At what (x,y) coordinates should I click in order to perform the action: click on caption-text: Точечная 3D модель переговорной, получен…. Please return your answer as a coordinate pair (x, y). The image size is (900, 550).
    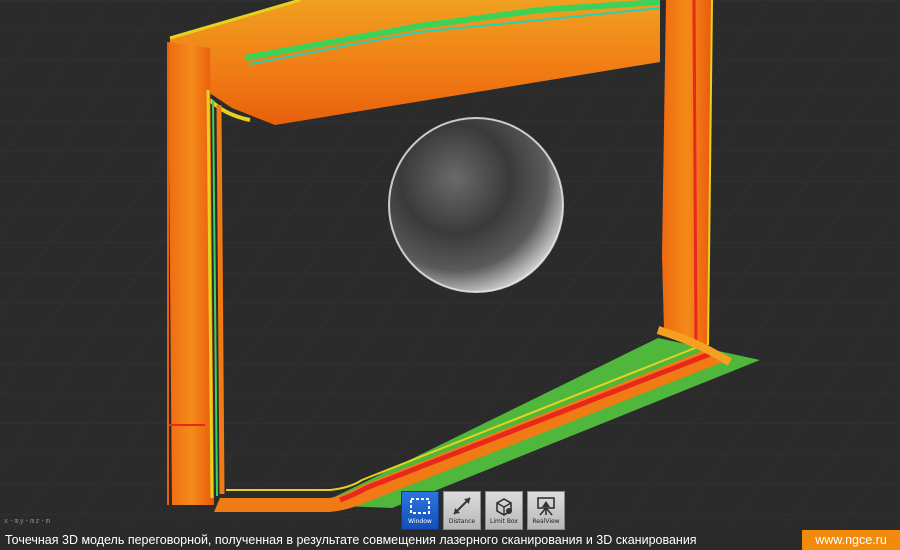
    Looking at the image, I should click on (351, 540).